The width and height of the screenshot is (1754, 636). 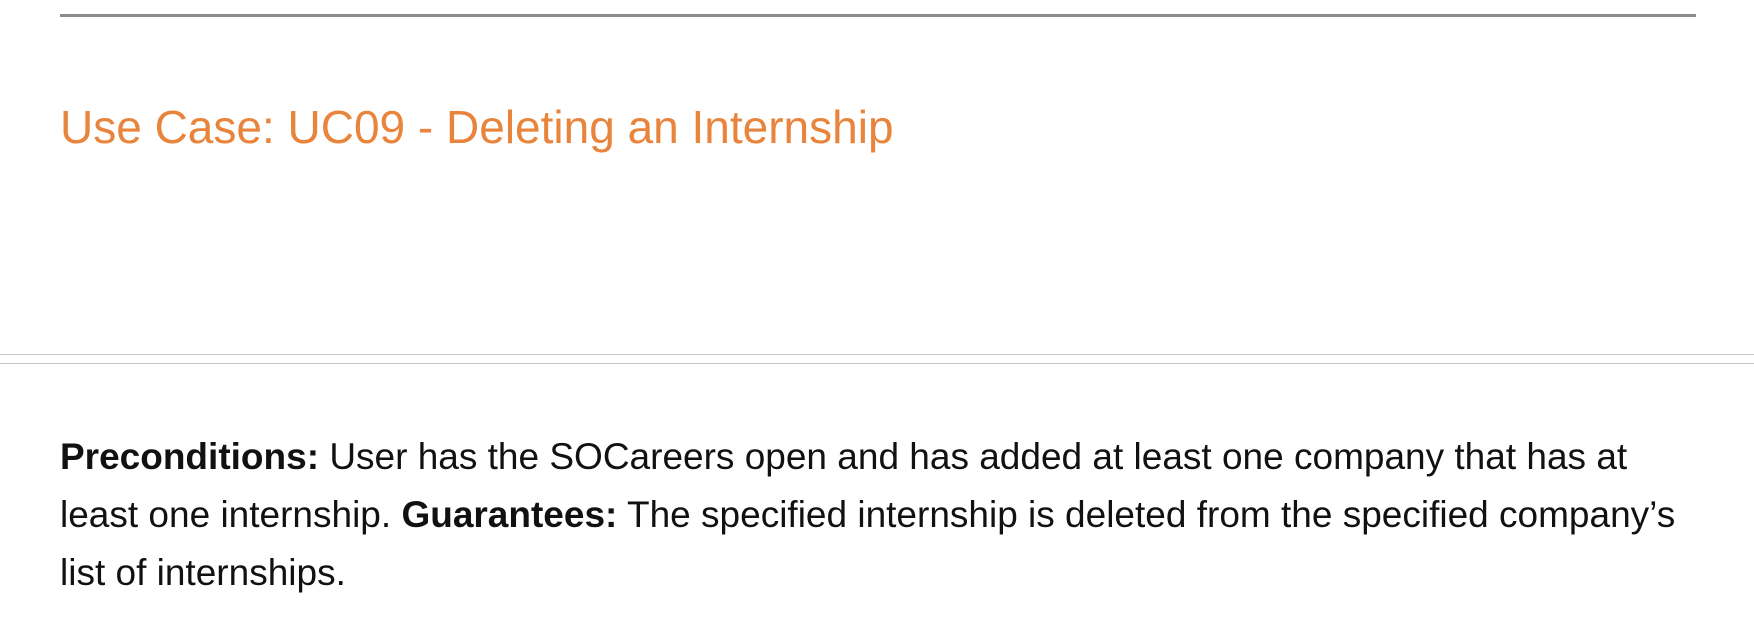 What do you see at coordinates (877, 359) in the screenshot?
I see `section-divider` at bounding box center [877, 359].